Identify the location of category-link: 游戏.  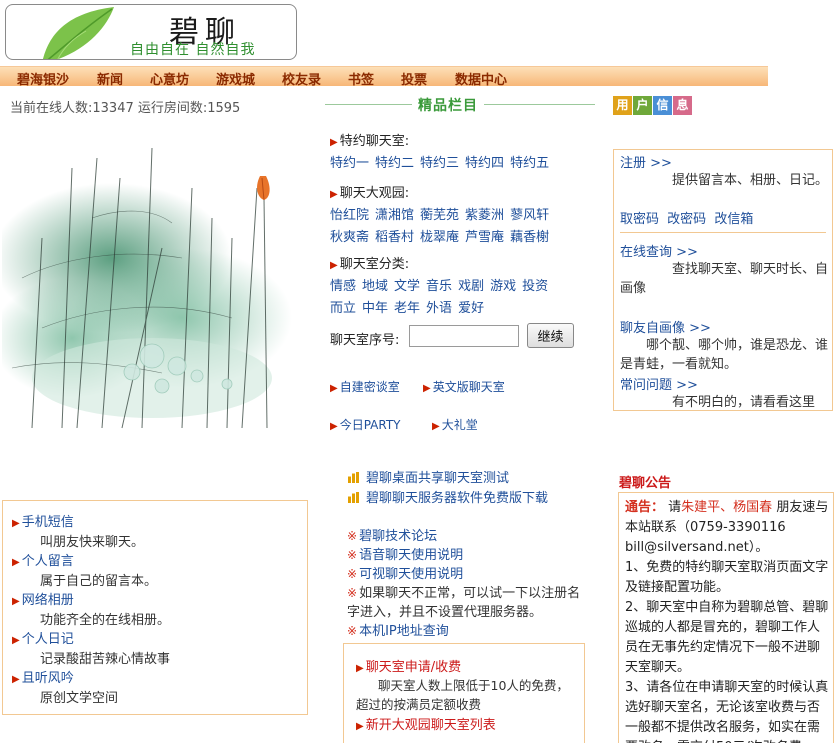
(503, 286).